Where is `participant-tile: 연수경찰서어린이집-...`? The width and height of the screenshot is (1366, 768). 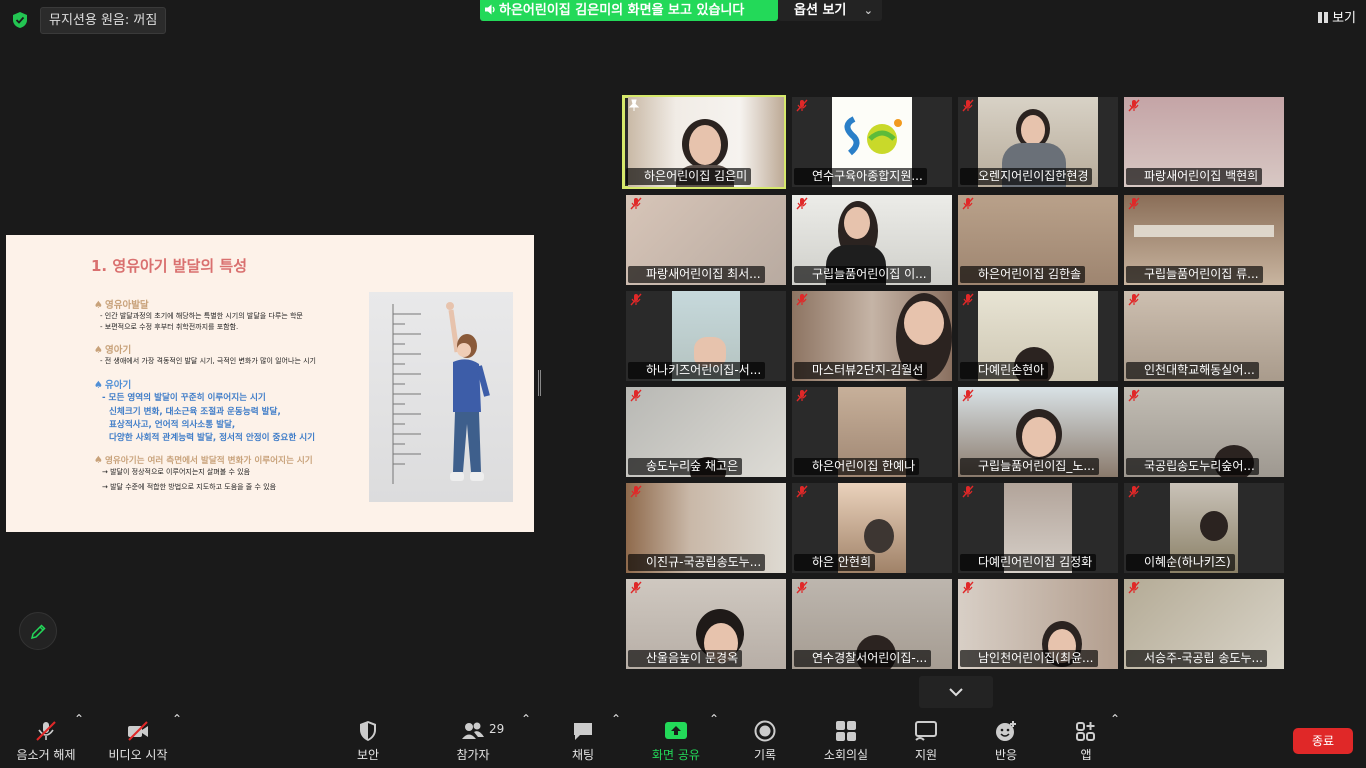 participant-tile: 연수경찰서어린이집-... is located at coordinates (872, 624).